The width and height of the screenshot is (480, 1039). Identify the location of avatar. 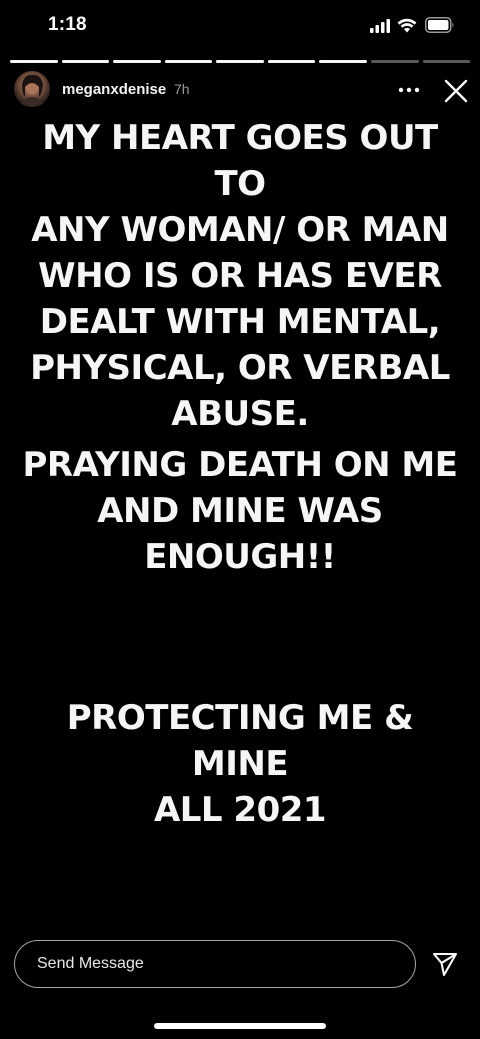
(32, 89).